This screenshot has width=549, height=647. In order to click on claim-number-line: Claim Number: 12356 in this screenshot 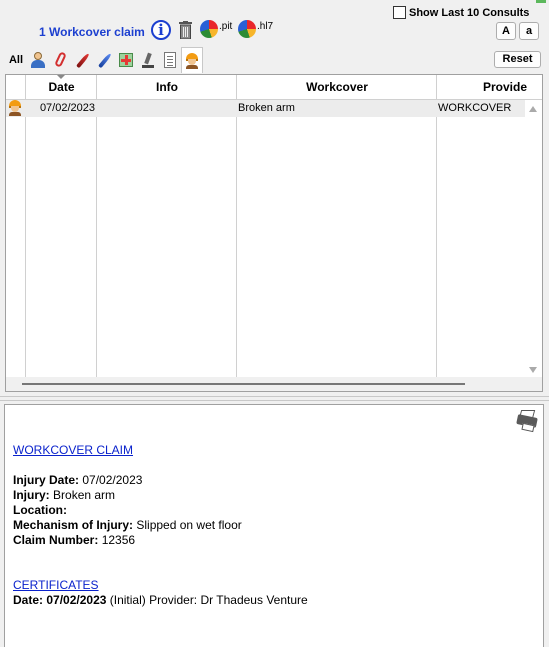, I will do `click(74, 540)`.